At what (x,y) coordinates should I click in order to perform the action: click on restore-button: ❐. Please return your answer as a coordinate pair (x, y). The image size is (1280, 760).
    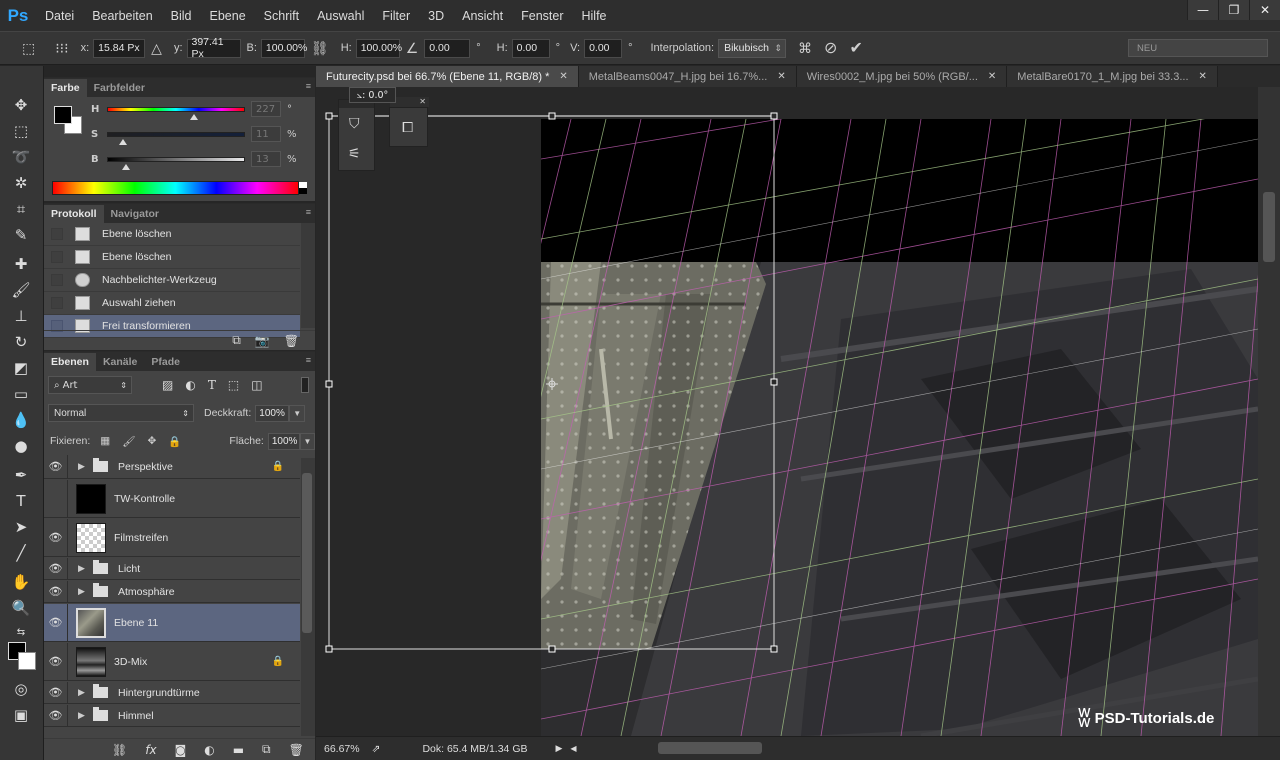
    Looking at the image, I should click on (1233, 10).